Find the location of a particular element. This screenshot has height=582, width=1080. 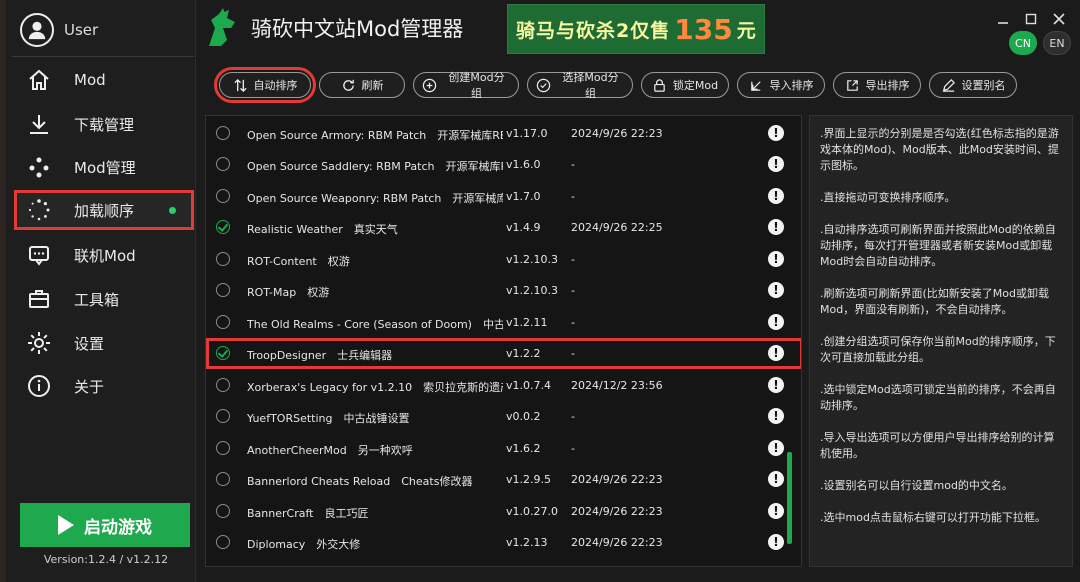

nav-label: 加载顺序 is located at coordinates (104, 210).